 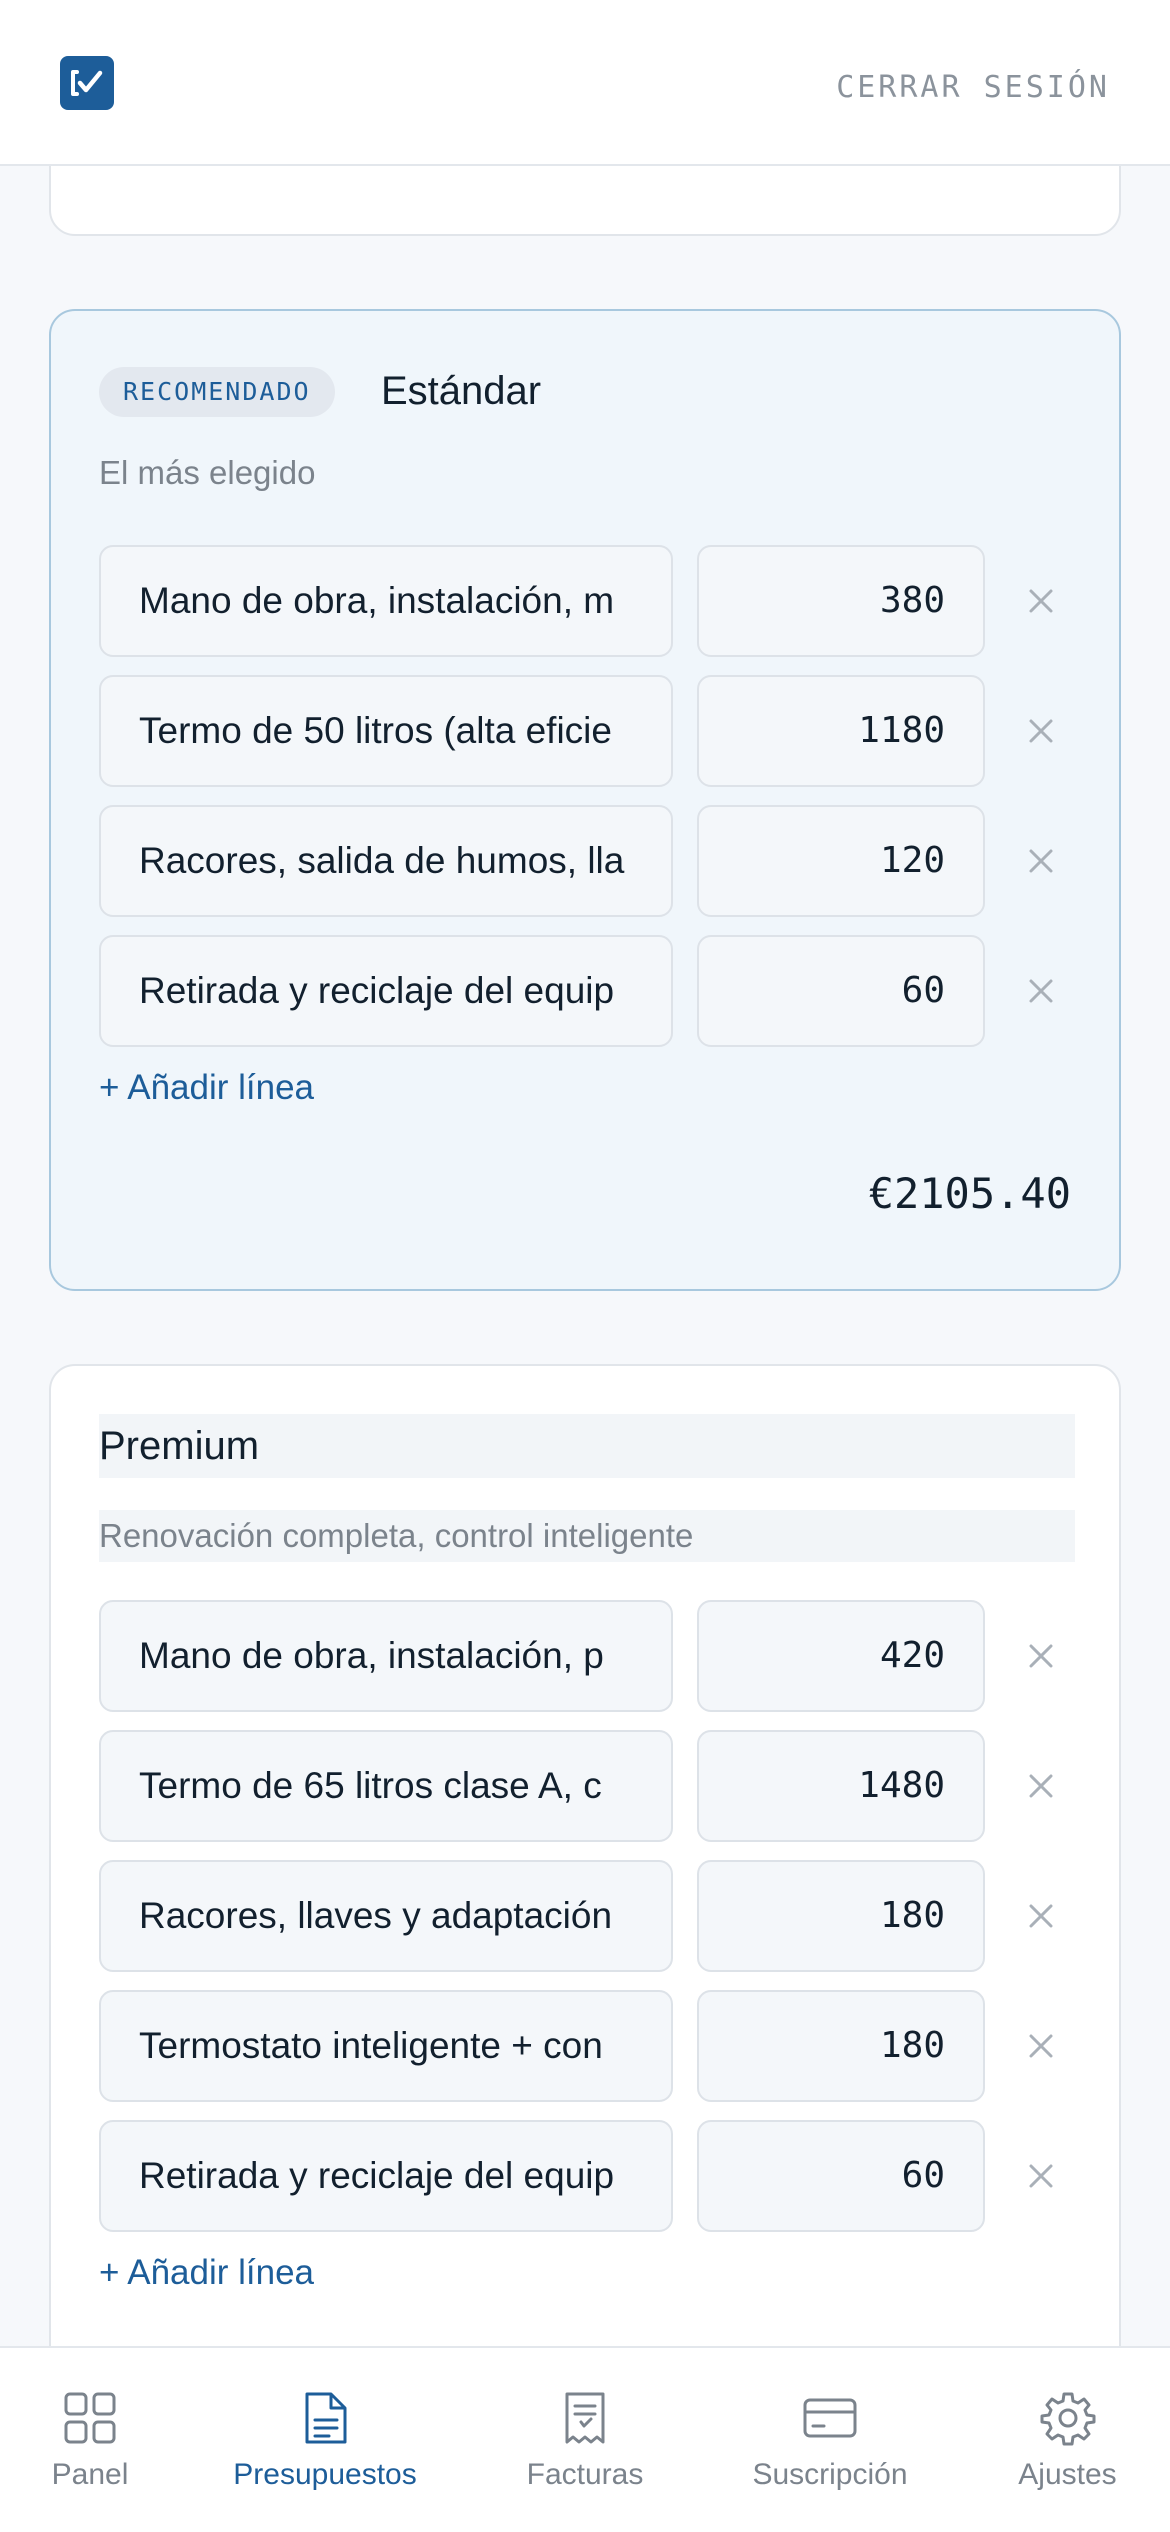 I want to click on nav-item-panel: Panel, so click(x=90, y=2440).